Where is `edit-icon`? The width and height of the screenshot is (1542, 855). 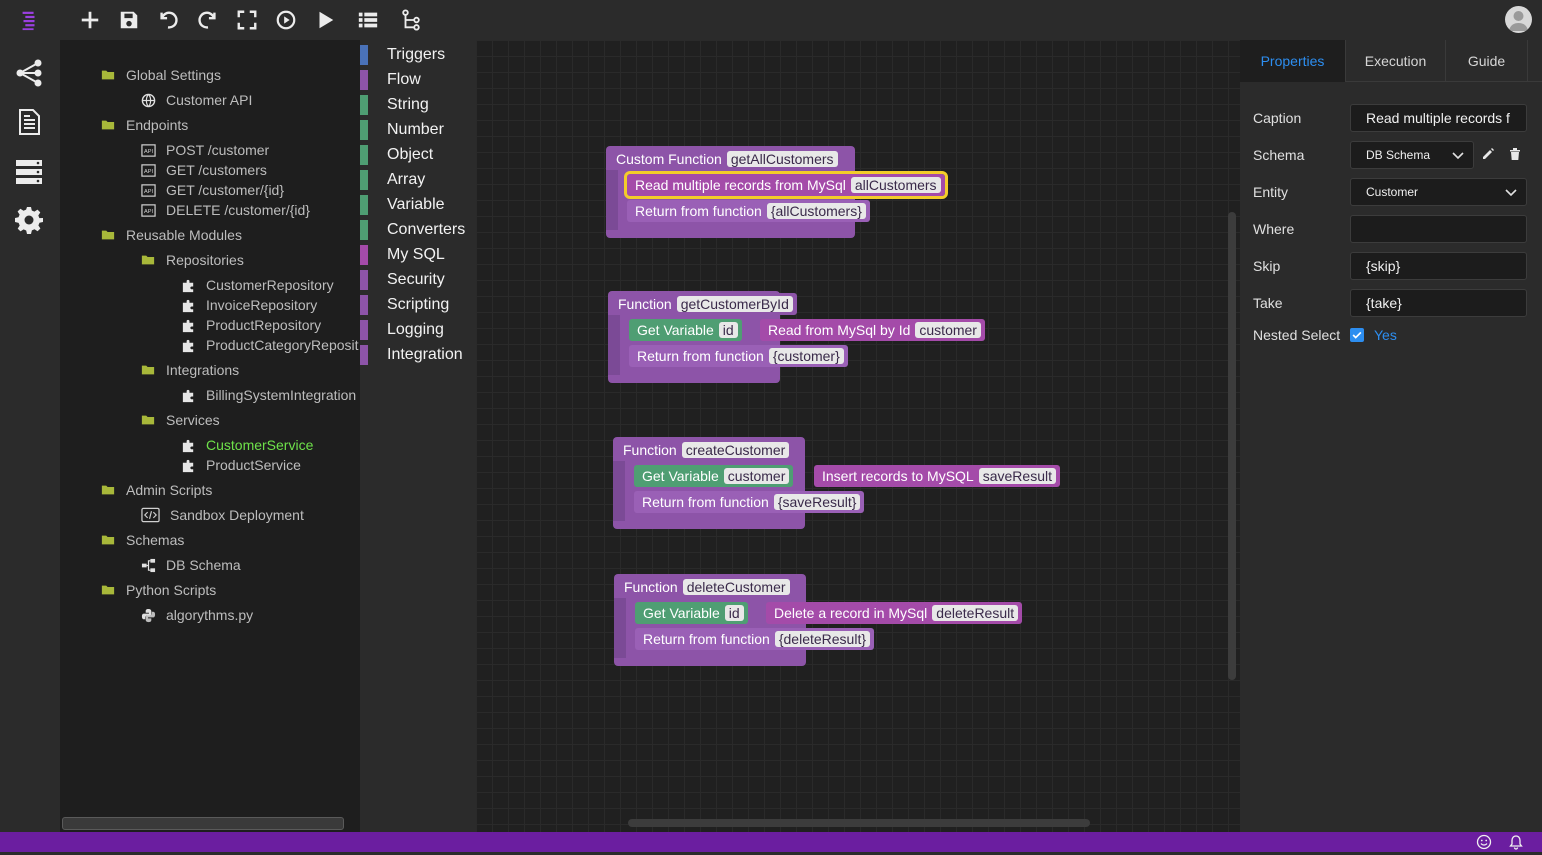
edit-icon is located at coordinates (1488, 154).